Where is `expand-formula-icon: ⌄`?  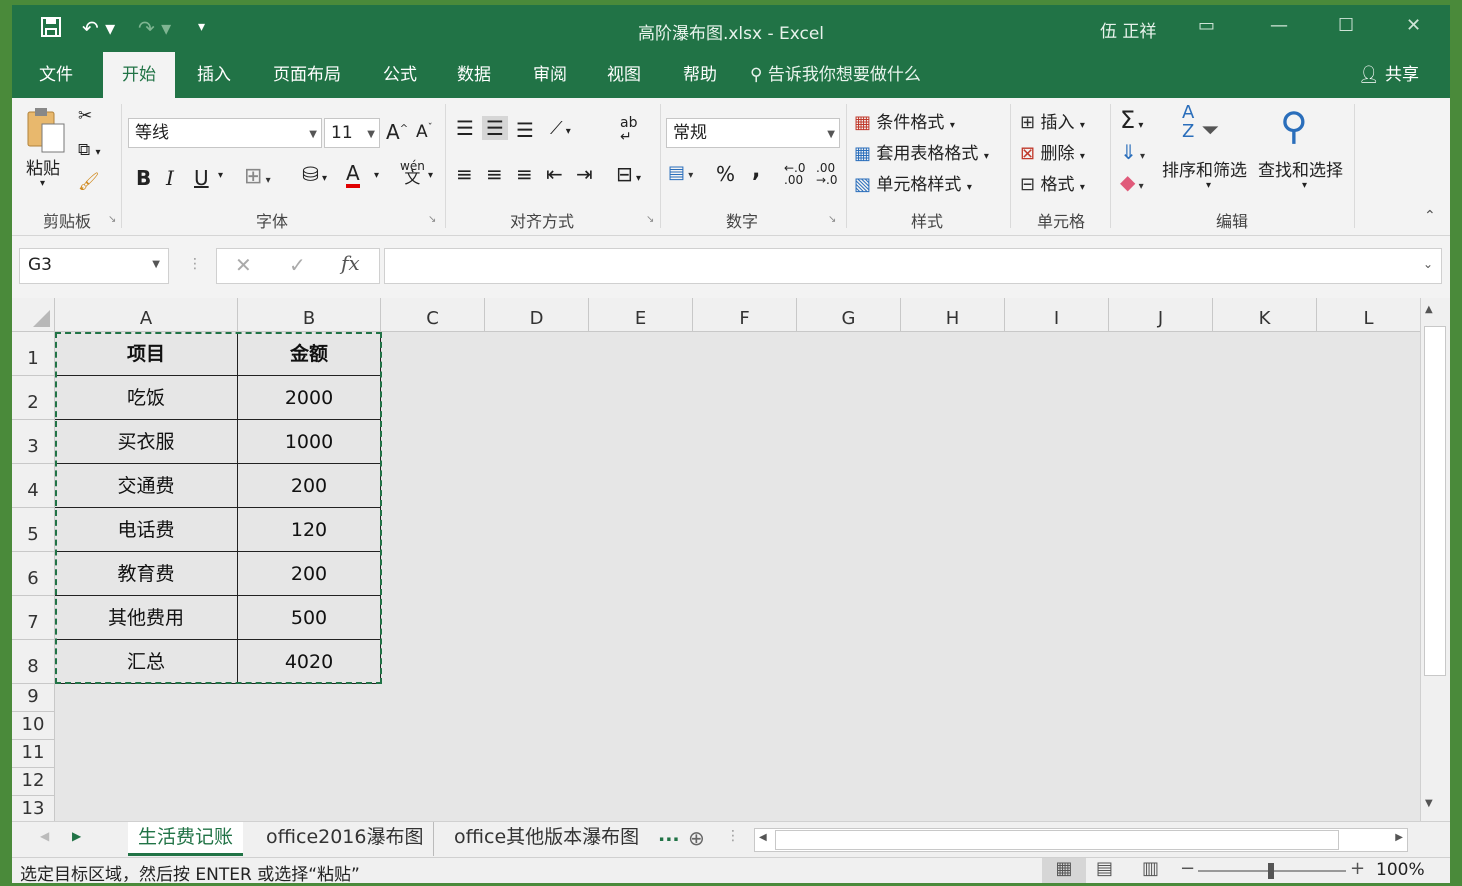 expand-formula-icon: ⌄ is located at coordinates (1428, 264).